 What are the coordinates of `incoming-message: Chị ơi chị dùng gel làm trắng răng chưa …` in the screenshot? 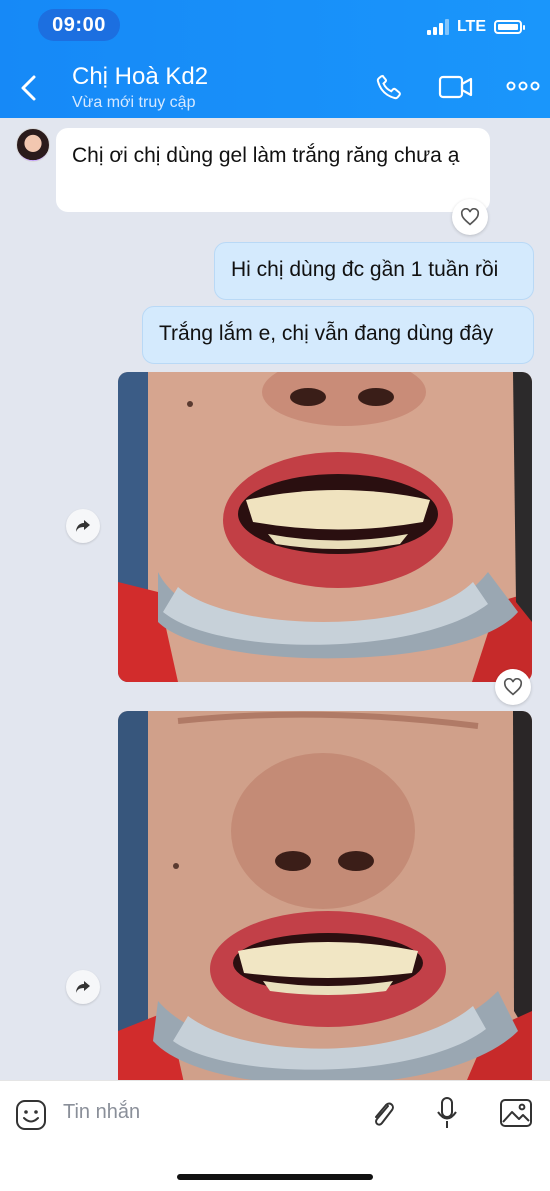 It's located at (273, 170).